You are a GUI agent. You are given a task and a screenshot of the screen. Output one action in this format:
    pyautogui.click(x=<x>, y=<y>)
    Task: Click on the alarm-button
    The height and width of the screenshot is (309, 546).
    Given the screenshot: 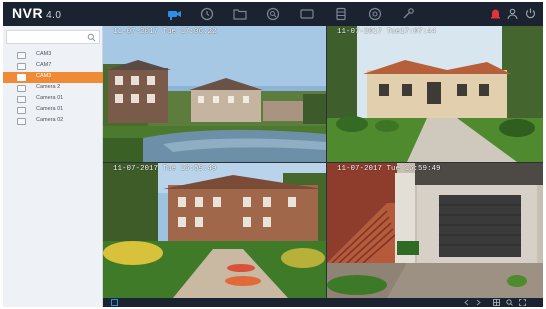 What is the action you would take?
    pyautogui.click(x=495, y=13)
    